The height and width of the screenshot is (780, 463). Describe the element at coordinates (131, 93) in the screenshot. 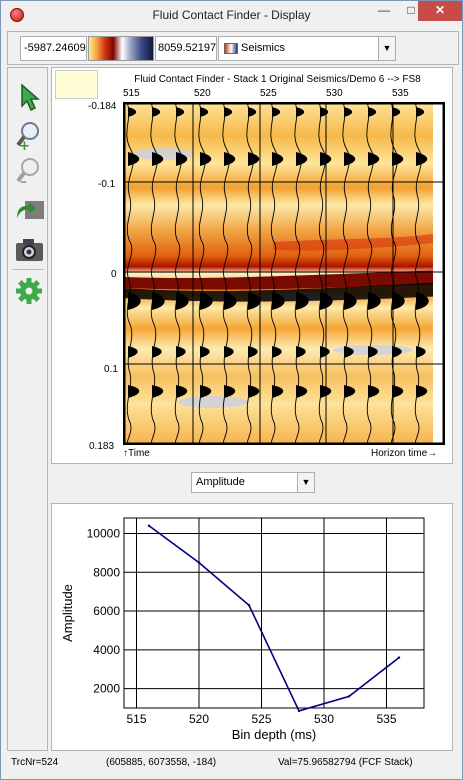

I see `top-axis-tick: 515` at that location.